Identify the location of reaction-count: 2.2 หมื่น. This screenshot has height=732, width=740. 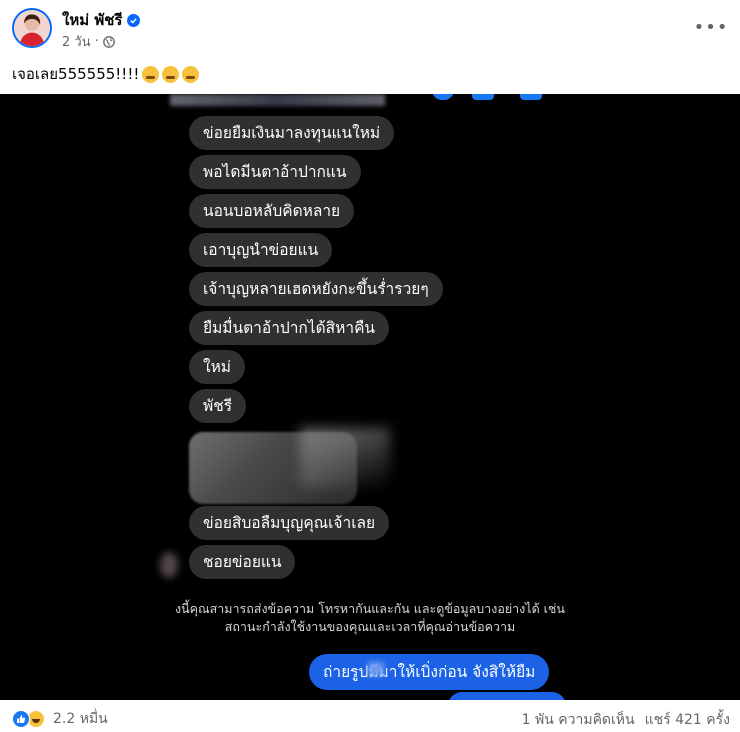
(80, 719).